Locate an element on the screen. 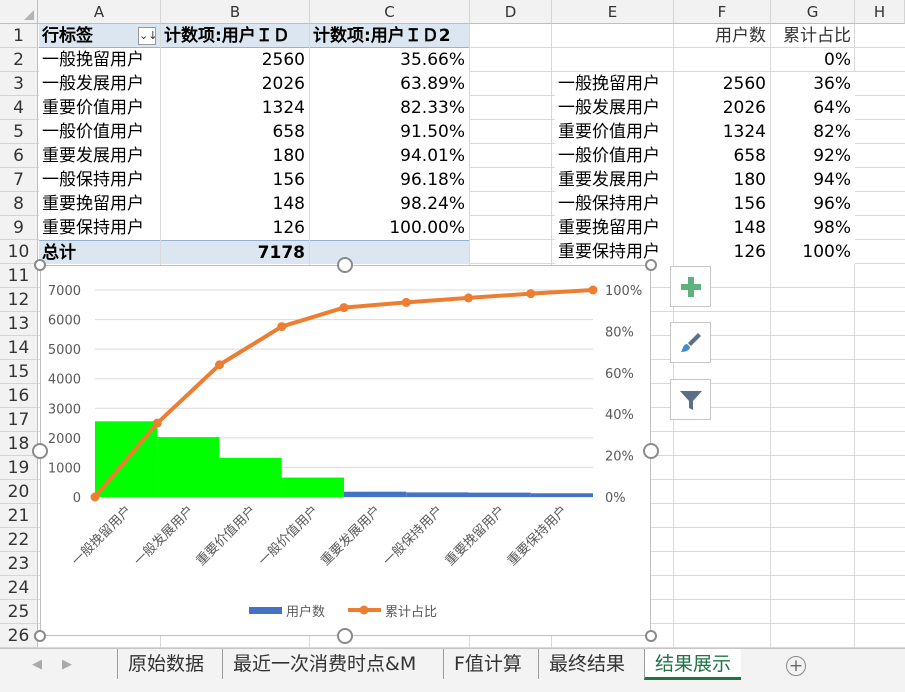 Image resolution: width=905 pixels, height=692 pixels. row-header: 16 is located at coordinates (19, 396).